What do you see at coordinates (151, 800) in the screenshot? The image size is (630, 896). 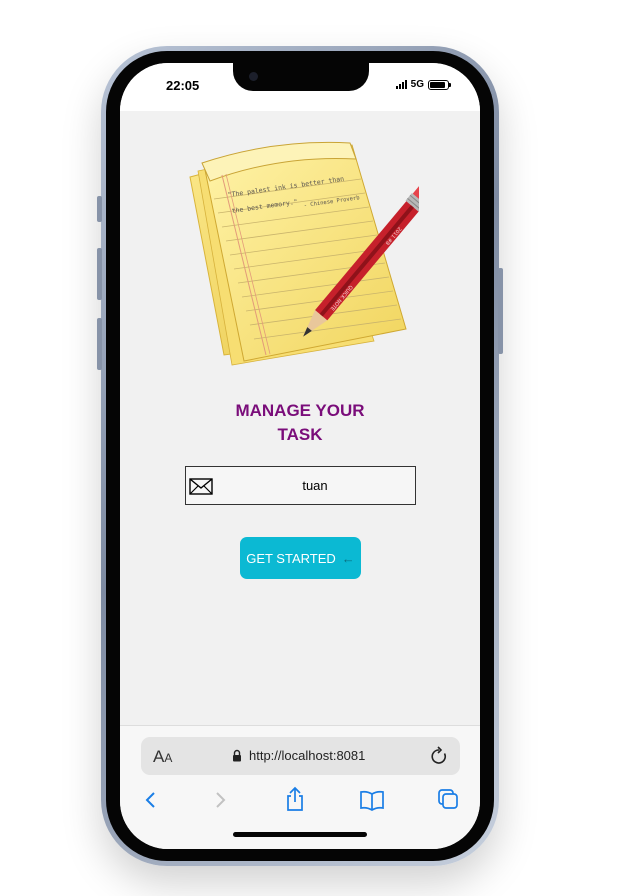 I see `back-icon` at bounding box center [151, 800].